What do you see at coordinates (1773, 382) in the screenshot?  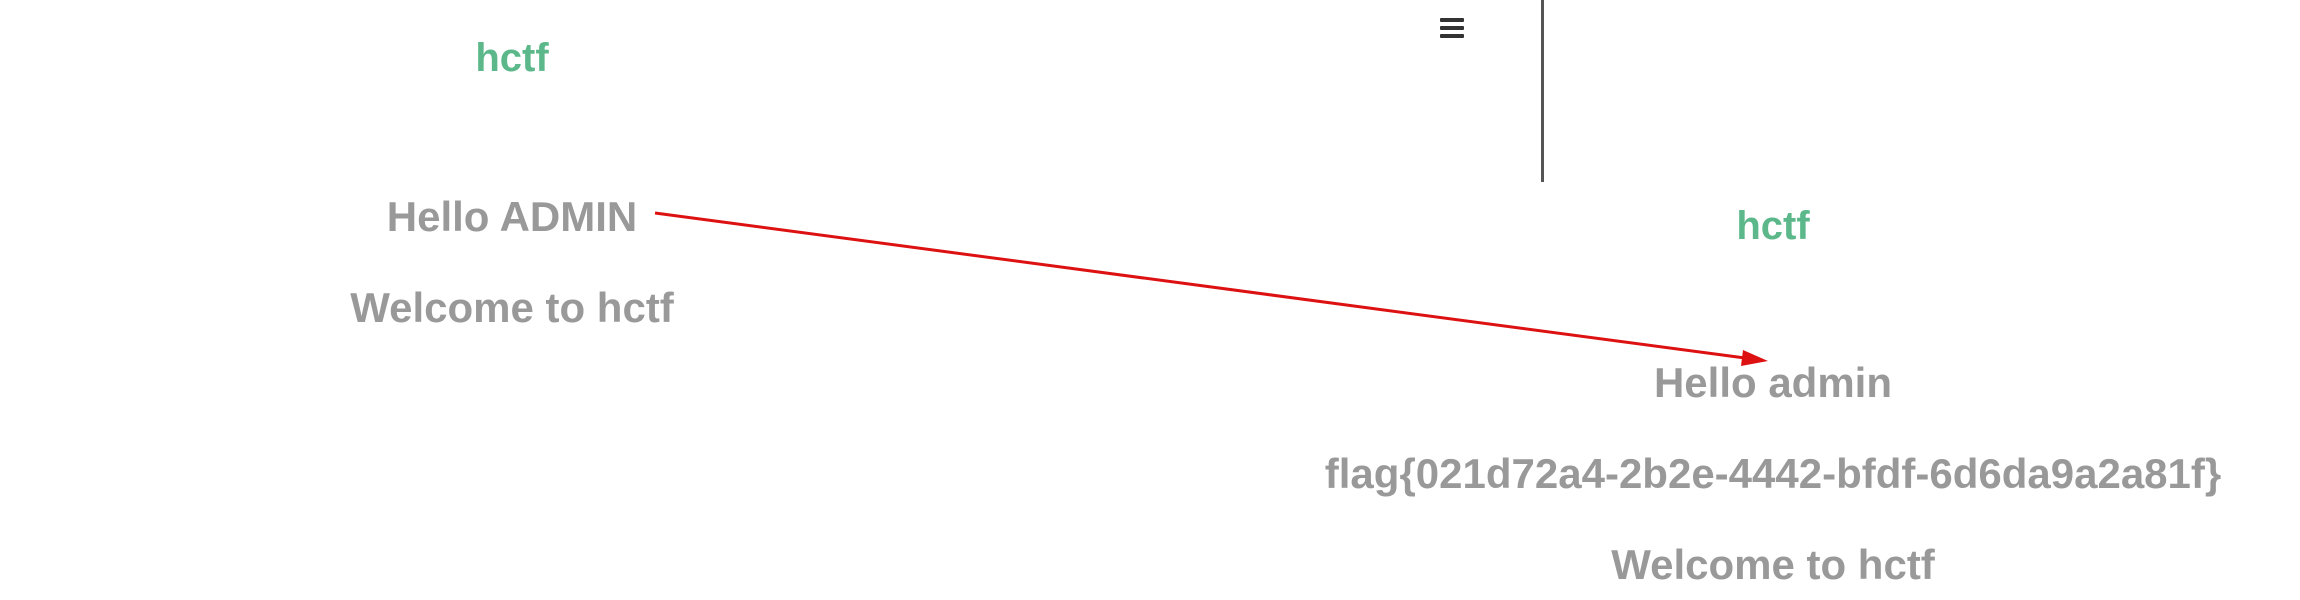 I see `right-greeting: Hello admin` at bounding box center [1773, 382].